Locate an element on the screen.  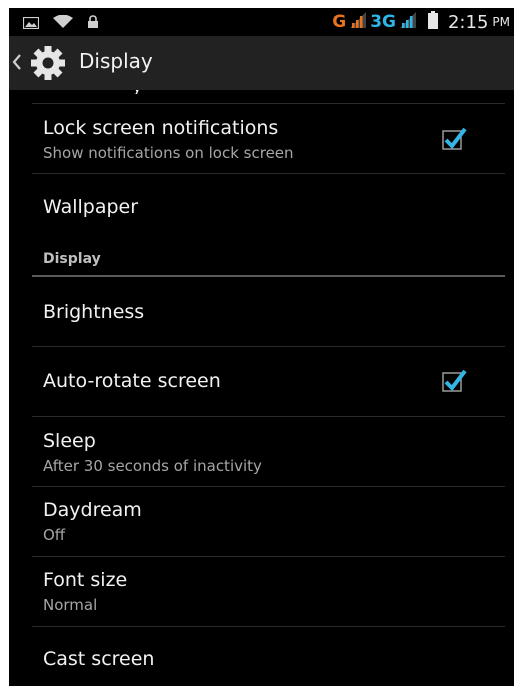
setting-title: Cast screen is located at coordinates (99, 659).